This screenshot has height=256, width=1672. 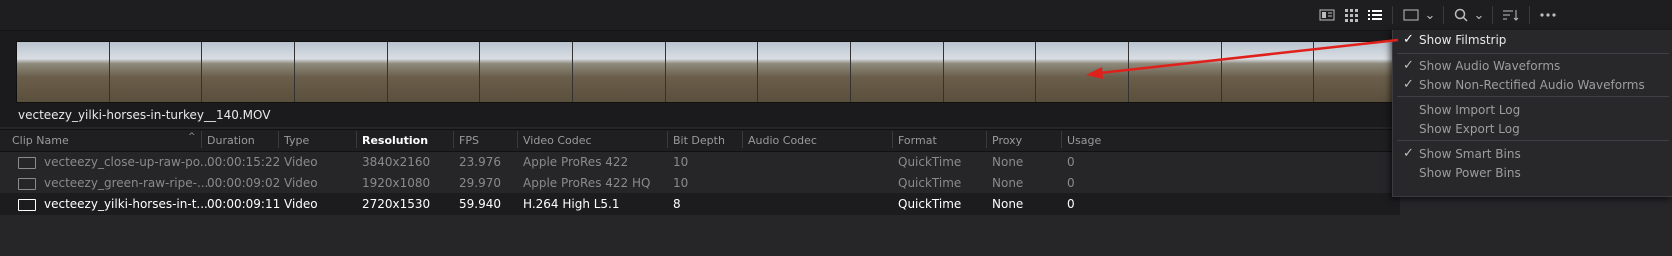 What do you see at coordinates (1242, 58) in the screenshot?
I see `annotation-arrow` at bounding box center [1242, 58].